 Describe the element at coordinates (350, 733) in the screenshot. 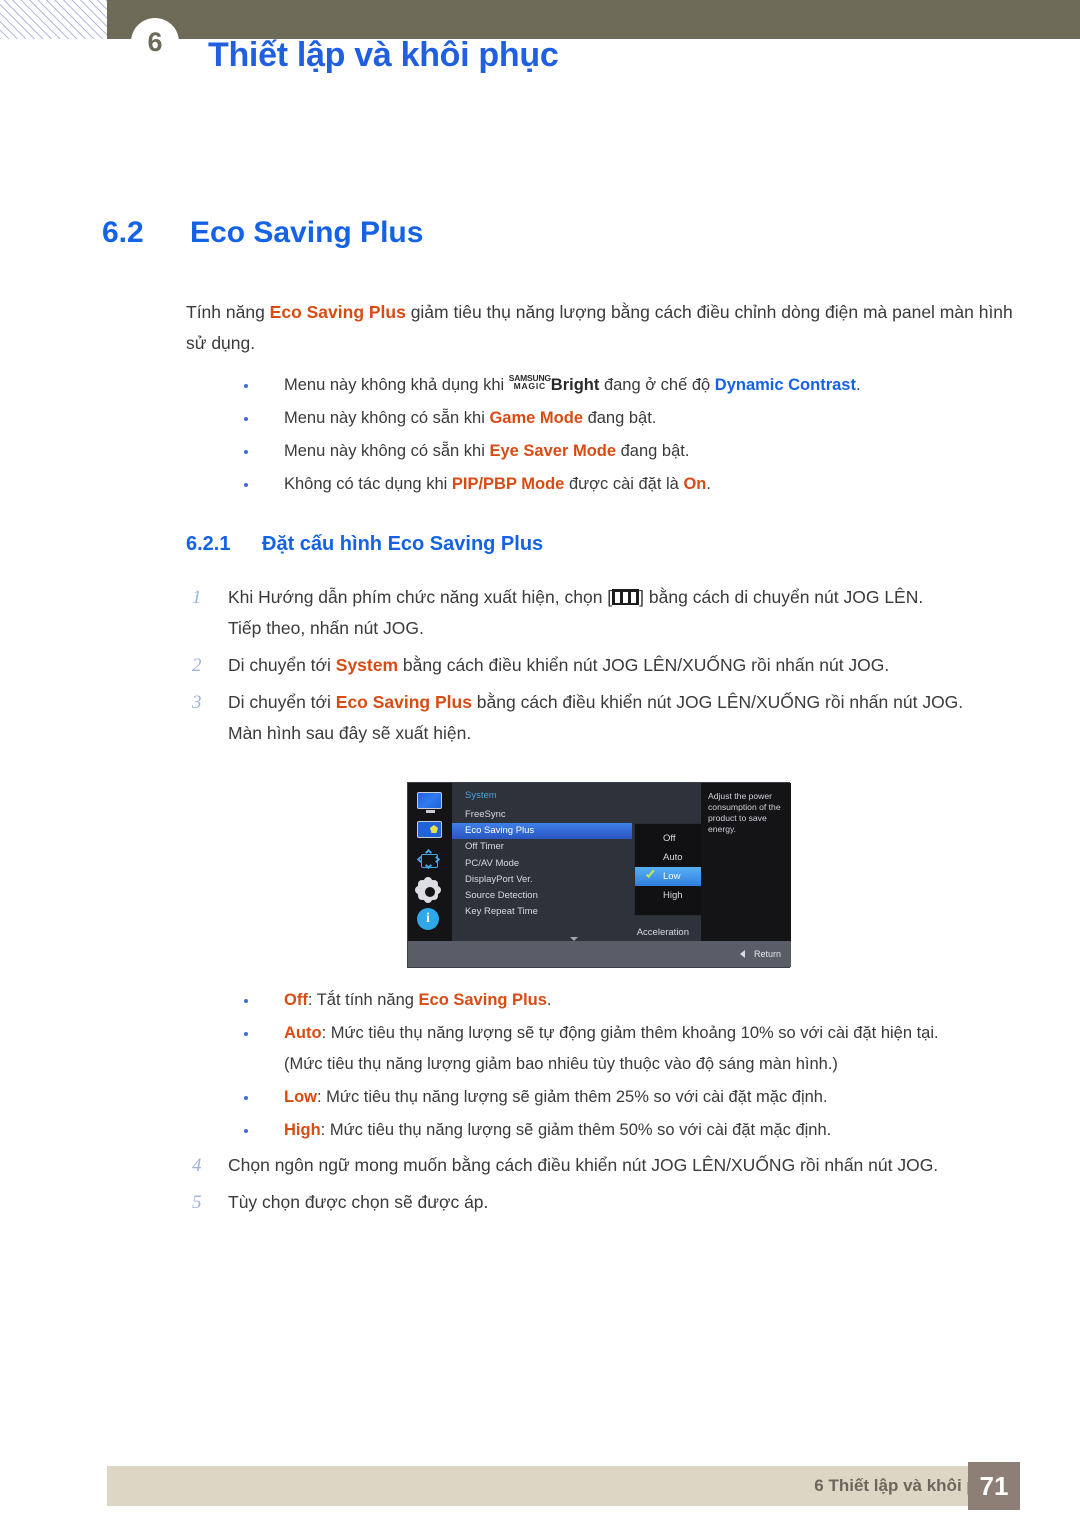

I see `step-2-line2: Màn hình sau đây sẽ xuất hiện.` at that location.